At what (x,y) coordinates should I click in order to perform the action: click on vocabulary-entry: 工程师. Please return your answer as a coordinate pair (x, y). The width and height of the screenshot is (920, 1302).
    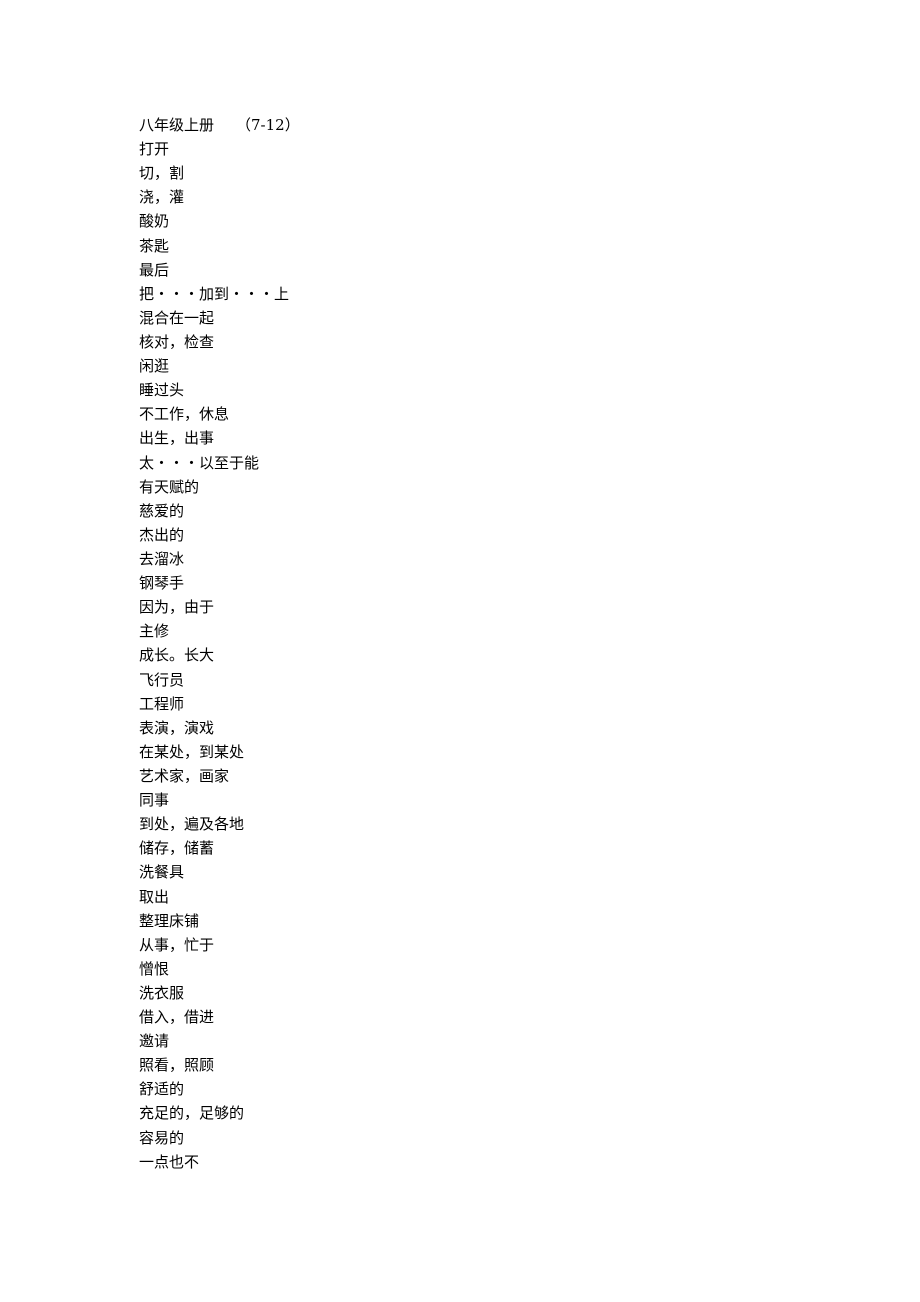
    Looking at the image, I should click on (162, 703).